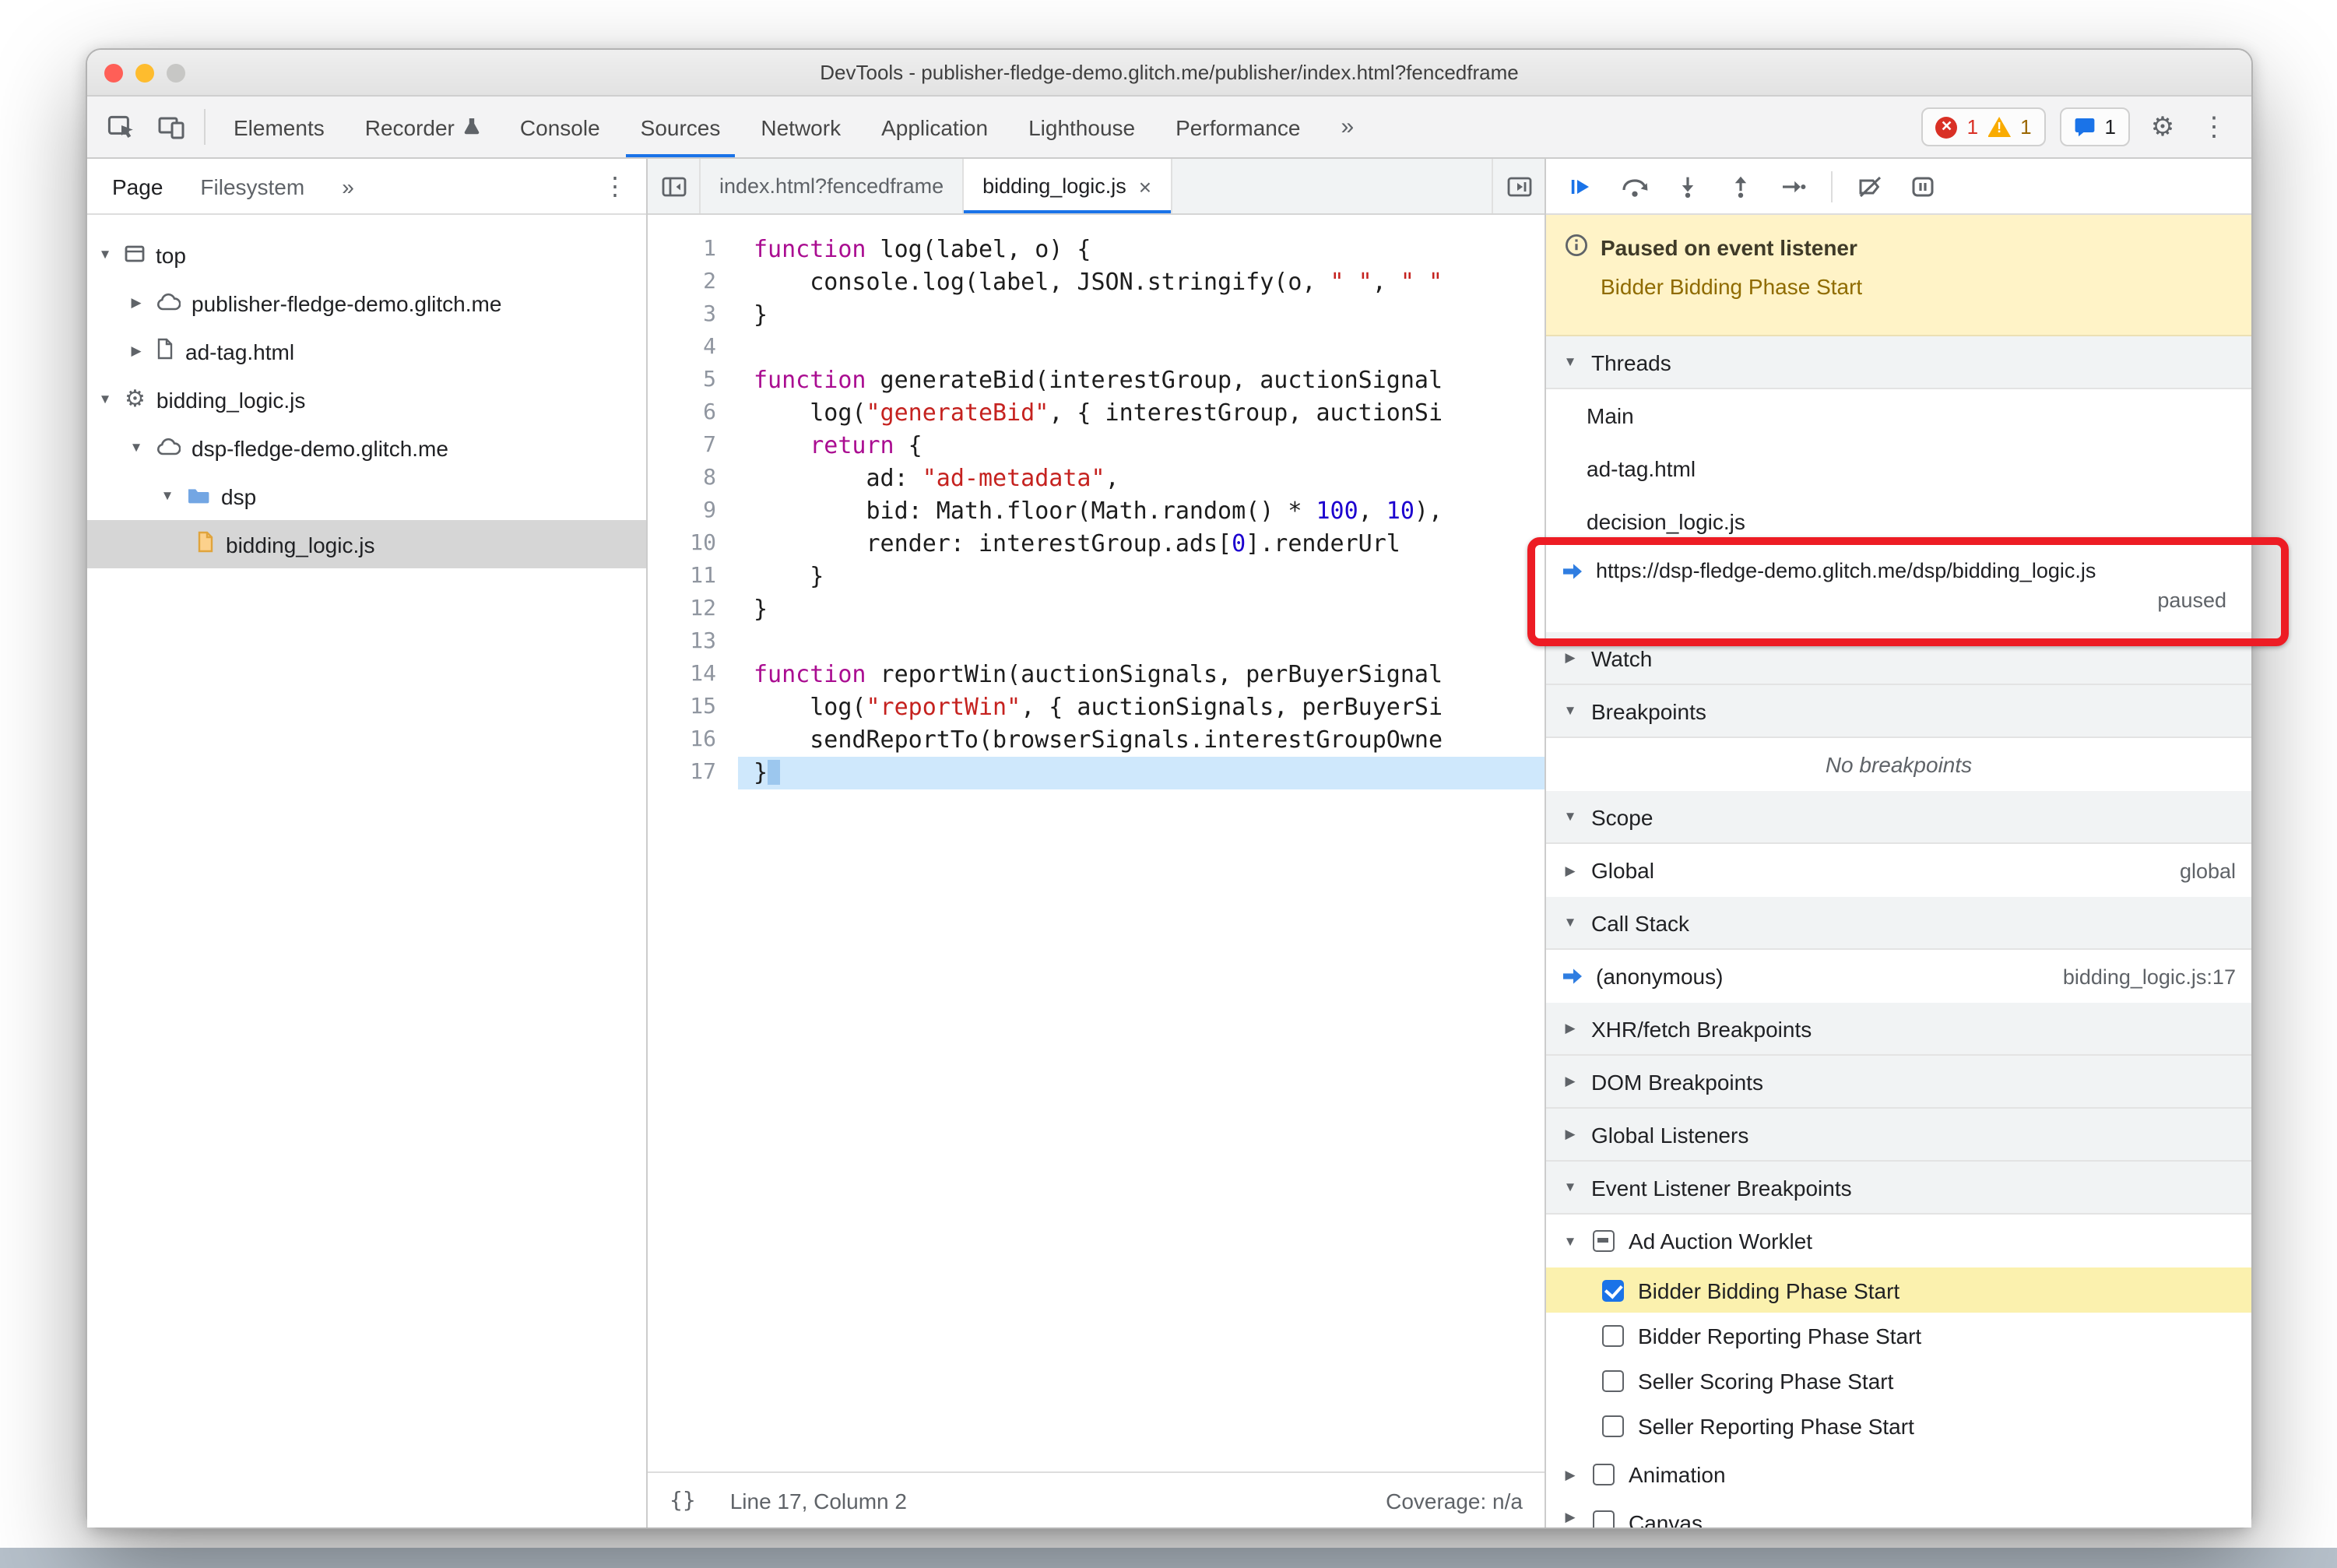 The image size is (2337, 1568). I want to click on canvas-checkbox, so click(1604, 1519).